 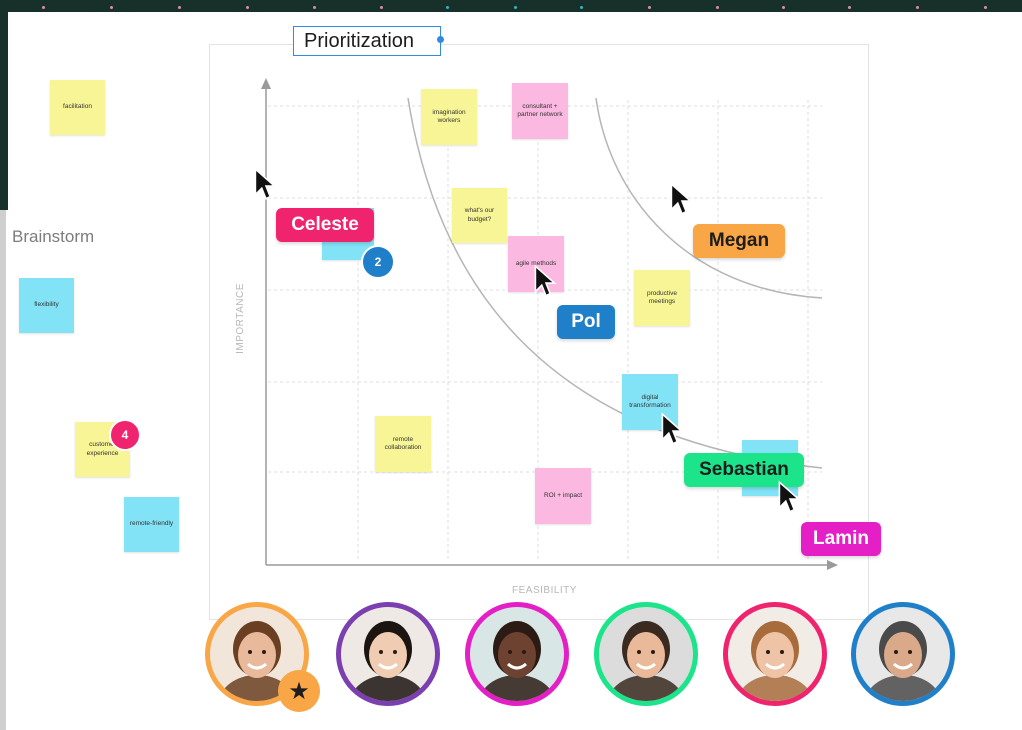 I want to click on sticky-note: remote collaboration, so click(x=403, y=444).